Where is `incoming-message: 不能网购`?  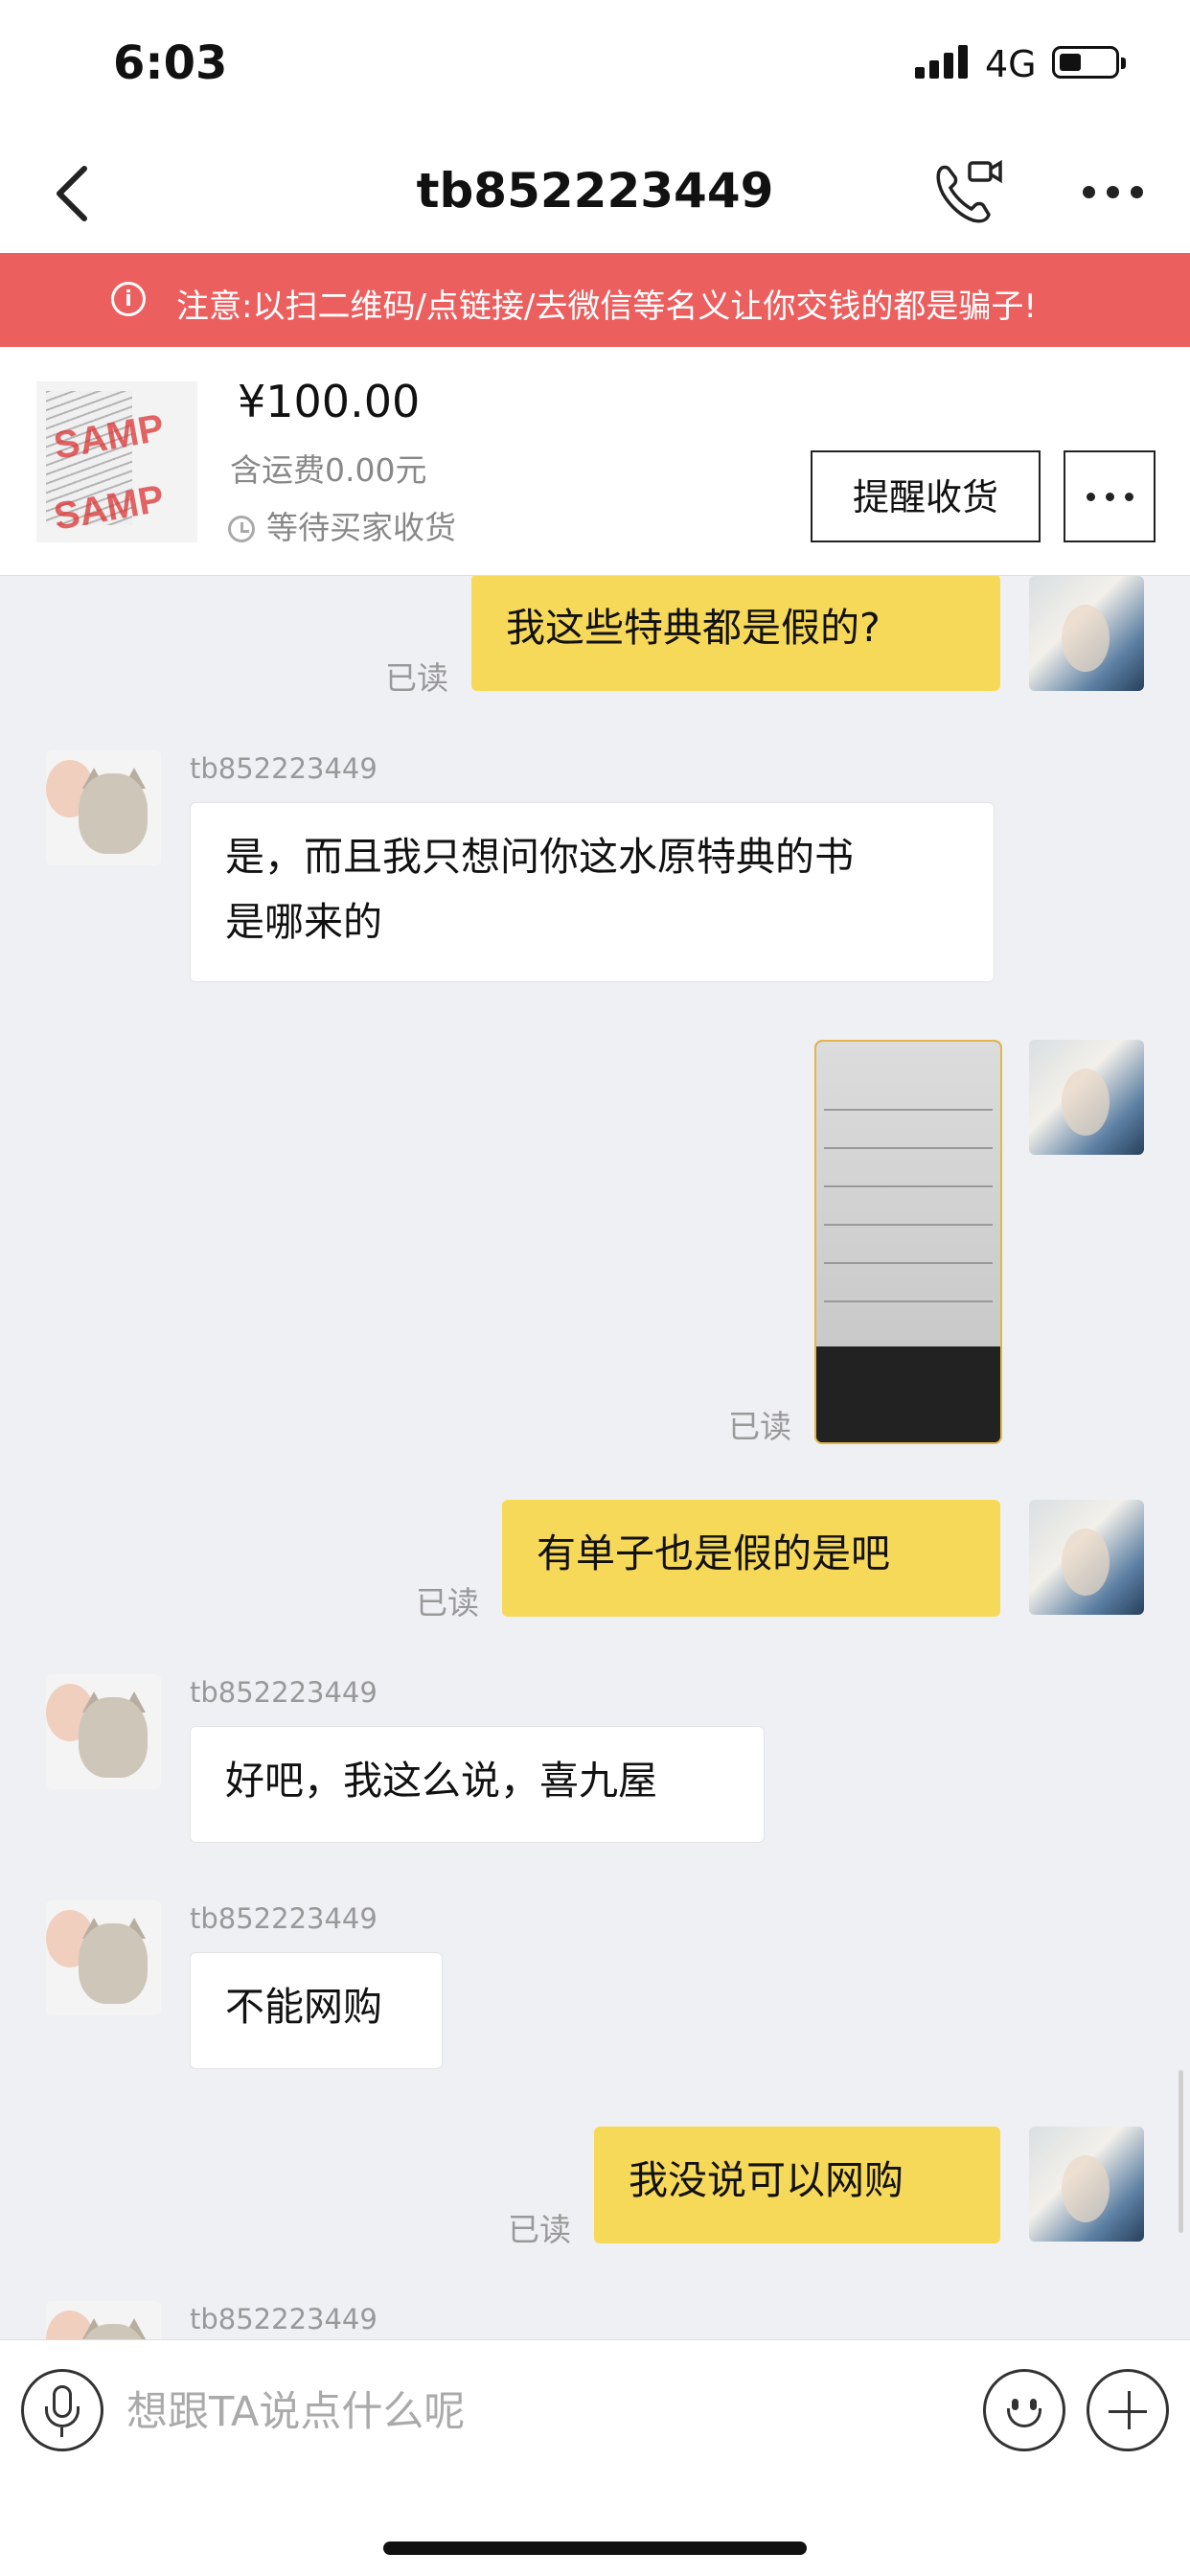
incoming-message: 不能网购 is located at coordinates (317, 2011).